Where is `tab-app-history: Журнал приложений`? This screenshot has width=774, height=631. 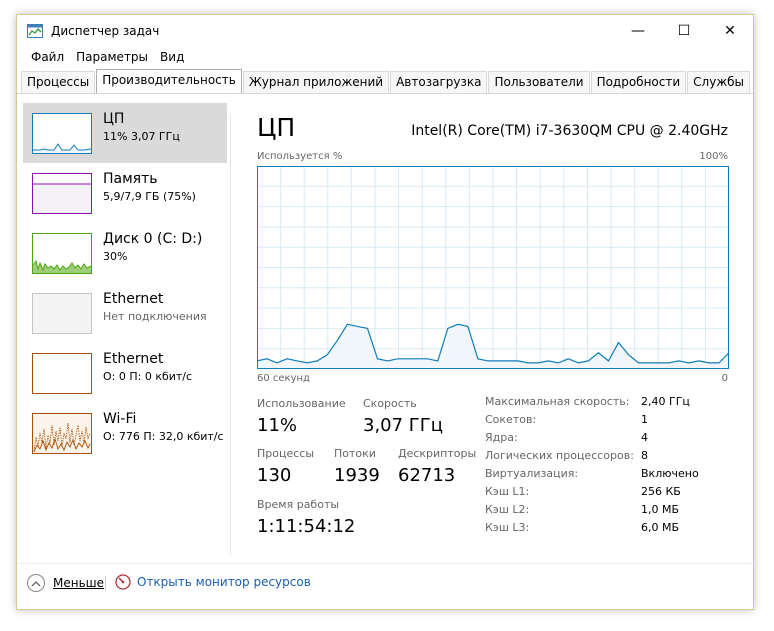 tab-app-history: Журнал приложений is located at coordinates (316, 82).